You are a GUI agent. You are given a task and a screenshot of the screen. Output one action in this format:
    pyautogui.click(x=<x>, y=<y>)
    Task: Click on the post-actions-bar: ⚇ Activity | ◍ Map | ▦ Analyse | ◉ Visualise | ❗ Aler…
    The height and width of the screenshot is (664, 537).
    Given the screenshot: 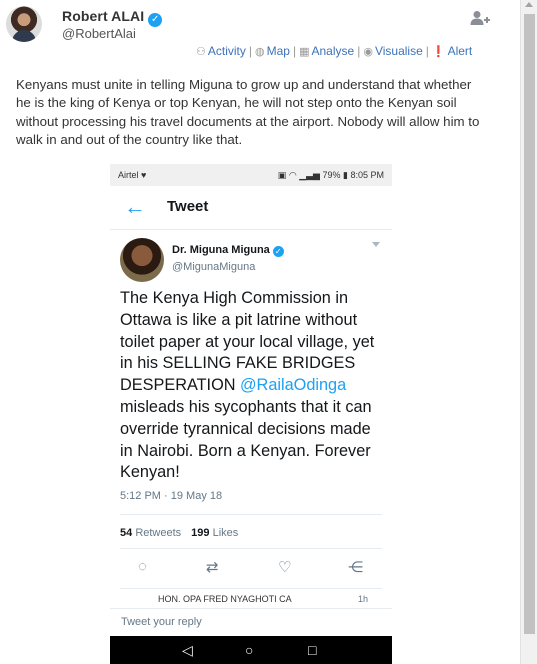 What is the action you would take?
    pyautogui.click(x=334, y=51)
    